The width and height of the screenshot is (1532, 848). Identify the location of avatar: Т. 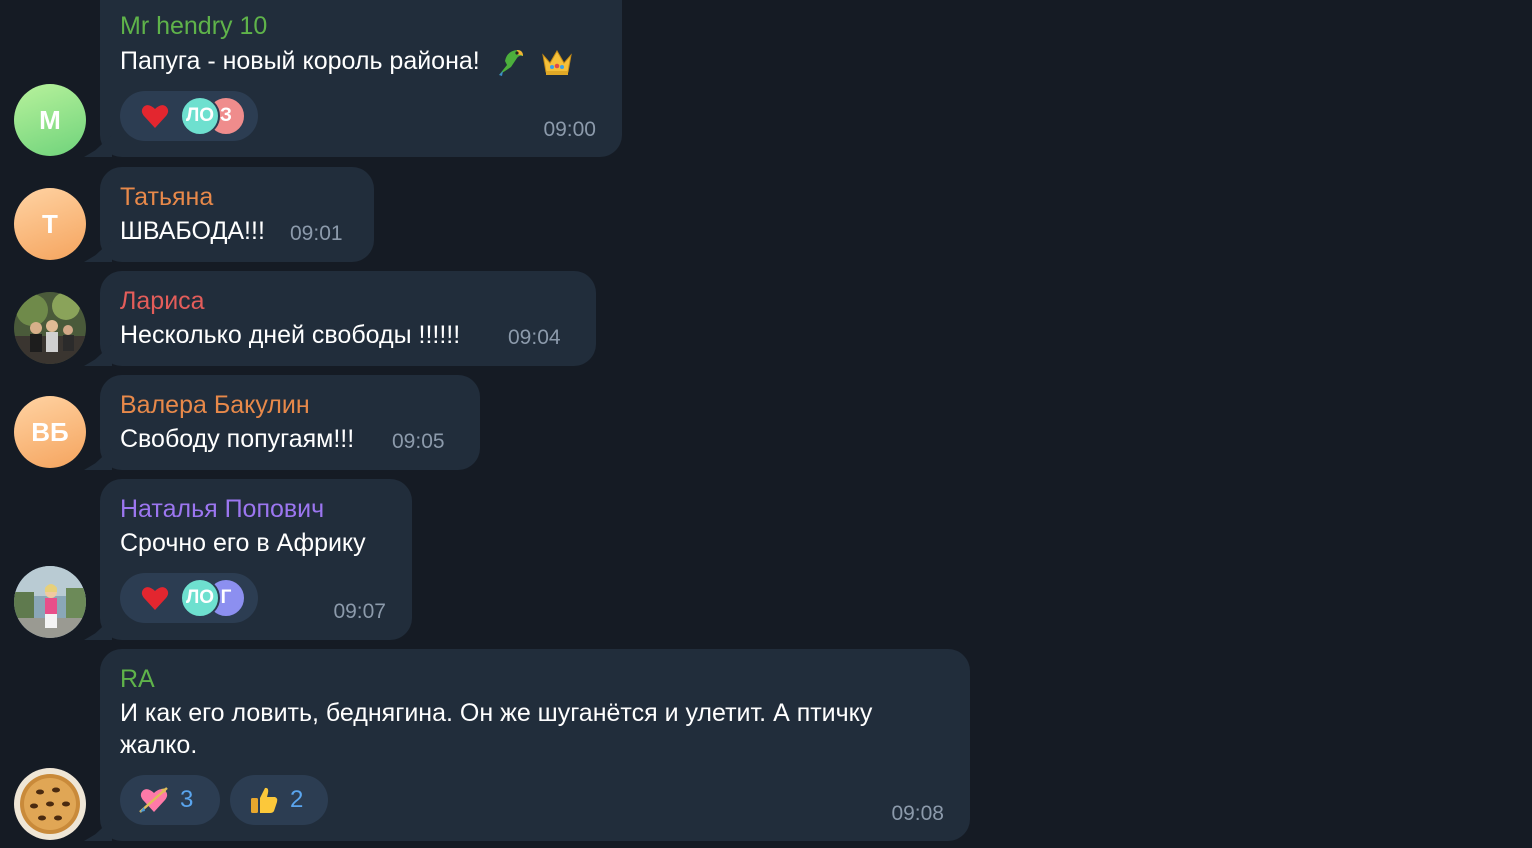
(50, 224).